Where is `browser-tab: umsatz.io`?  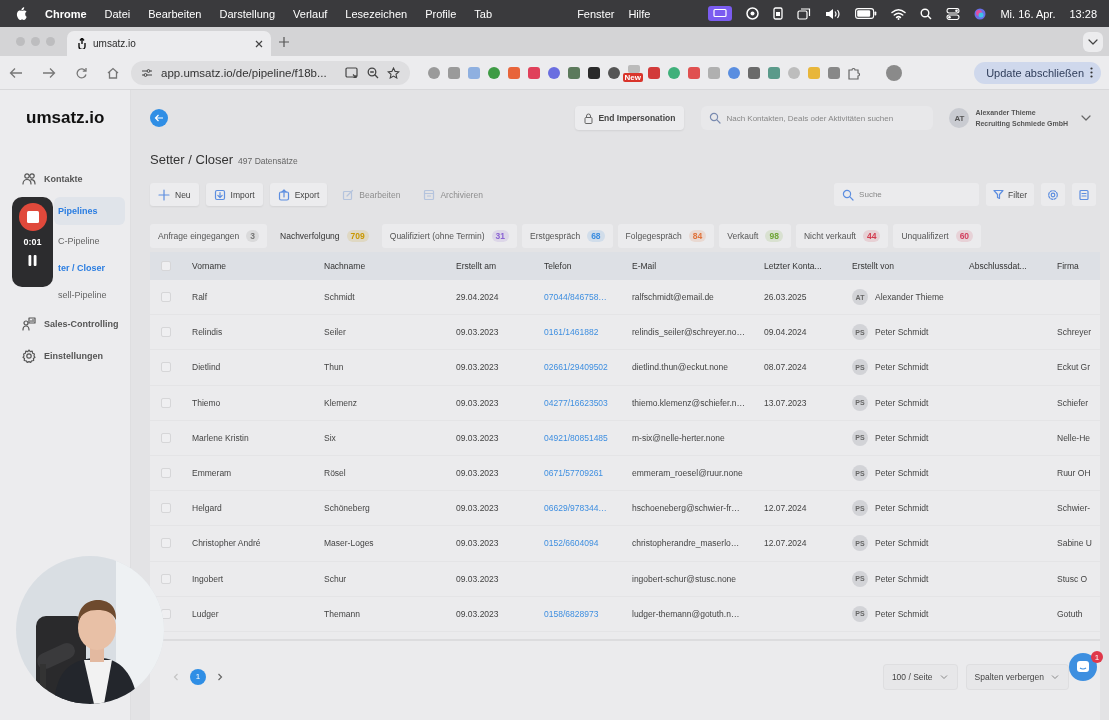 browser-tab: umsatz.io is located at coordinates (169, 43).